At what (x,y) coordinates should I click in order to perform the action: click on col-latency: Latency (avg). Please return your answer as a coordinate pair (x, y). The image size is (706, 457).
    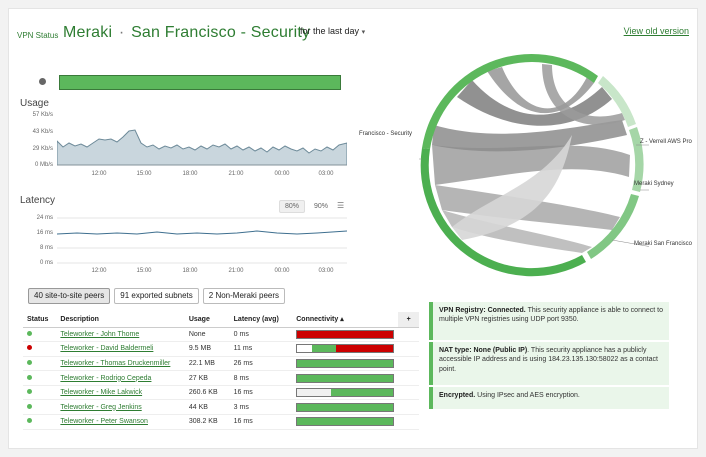
    Looking at the image, I should click on (261, 320).